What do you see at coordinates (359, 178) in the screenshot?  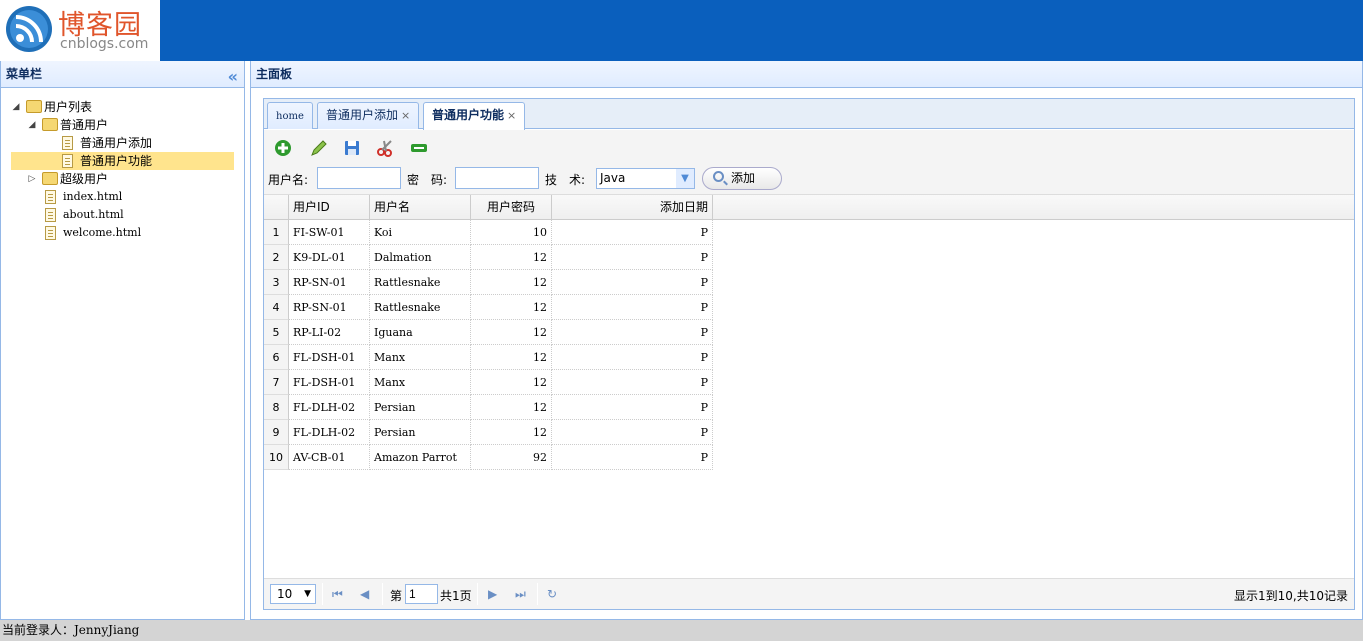 I see `username-input` at bounding box center [359, 178].